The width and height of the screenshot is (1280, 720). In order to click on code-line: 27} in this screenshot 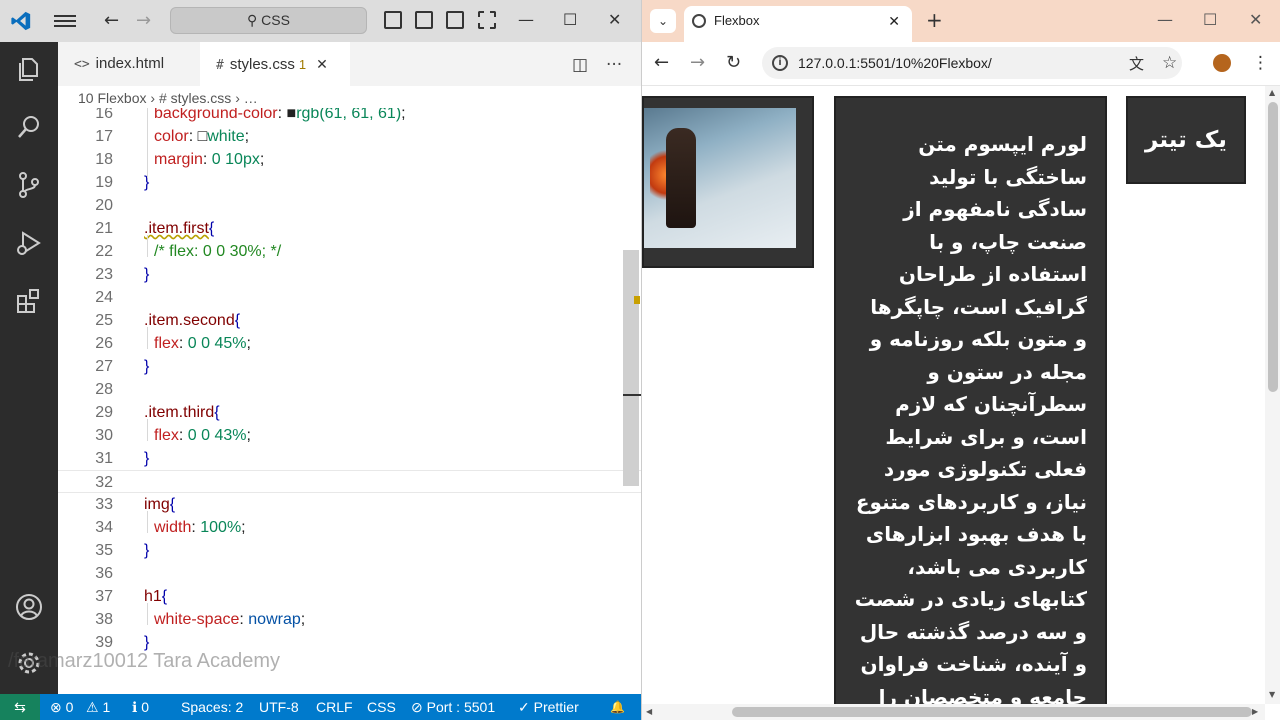, I will do `click(349, 366)`.